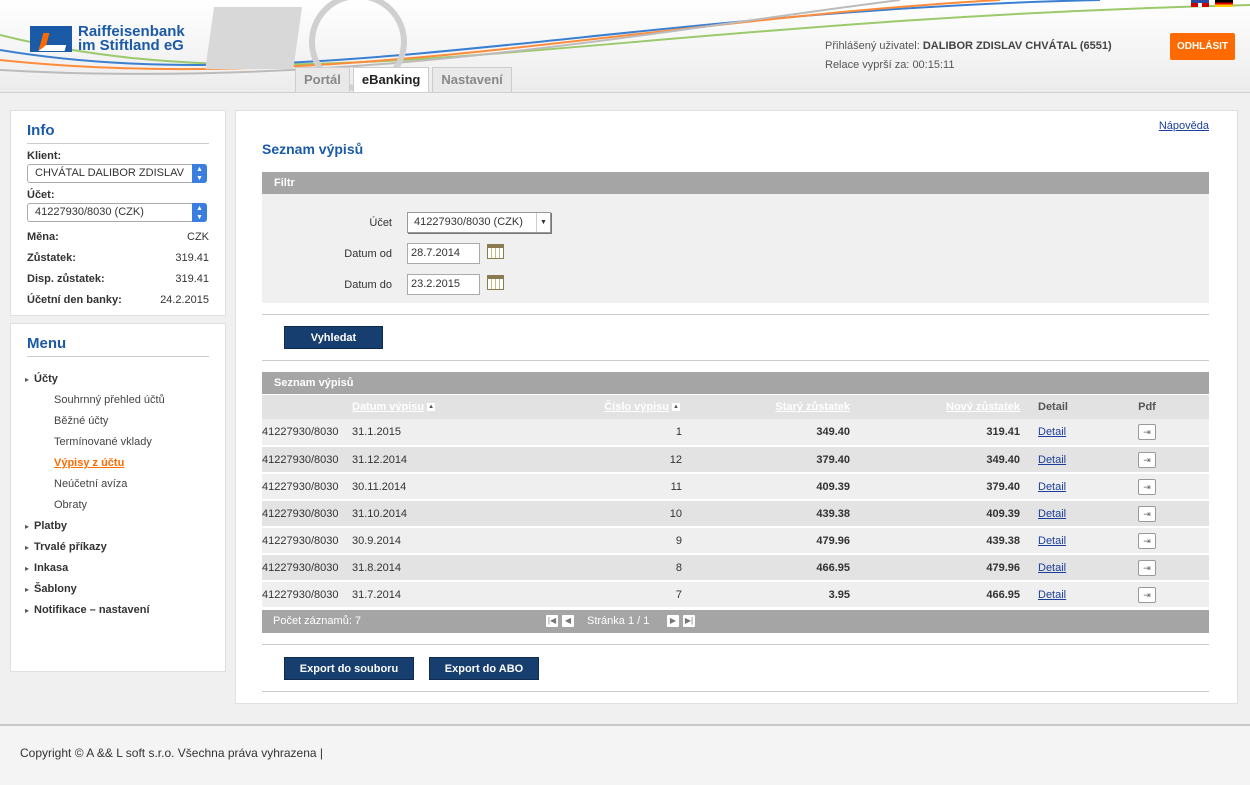  Describe the element at coordinates (443, 253) in the screenshot. I see `date-from-input: 28.7.2014` at that location.